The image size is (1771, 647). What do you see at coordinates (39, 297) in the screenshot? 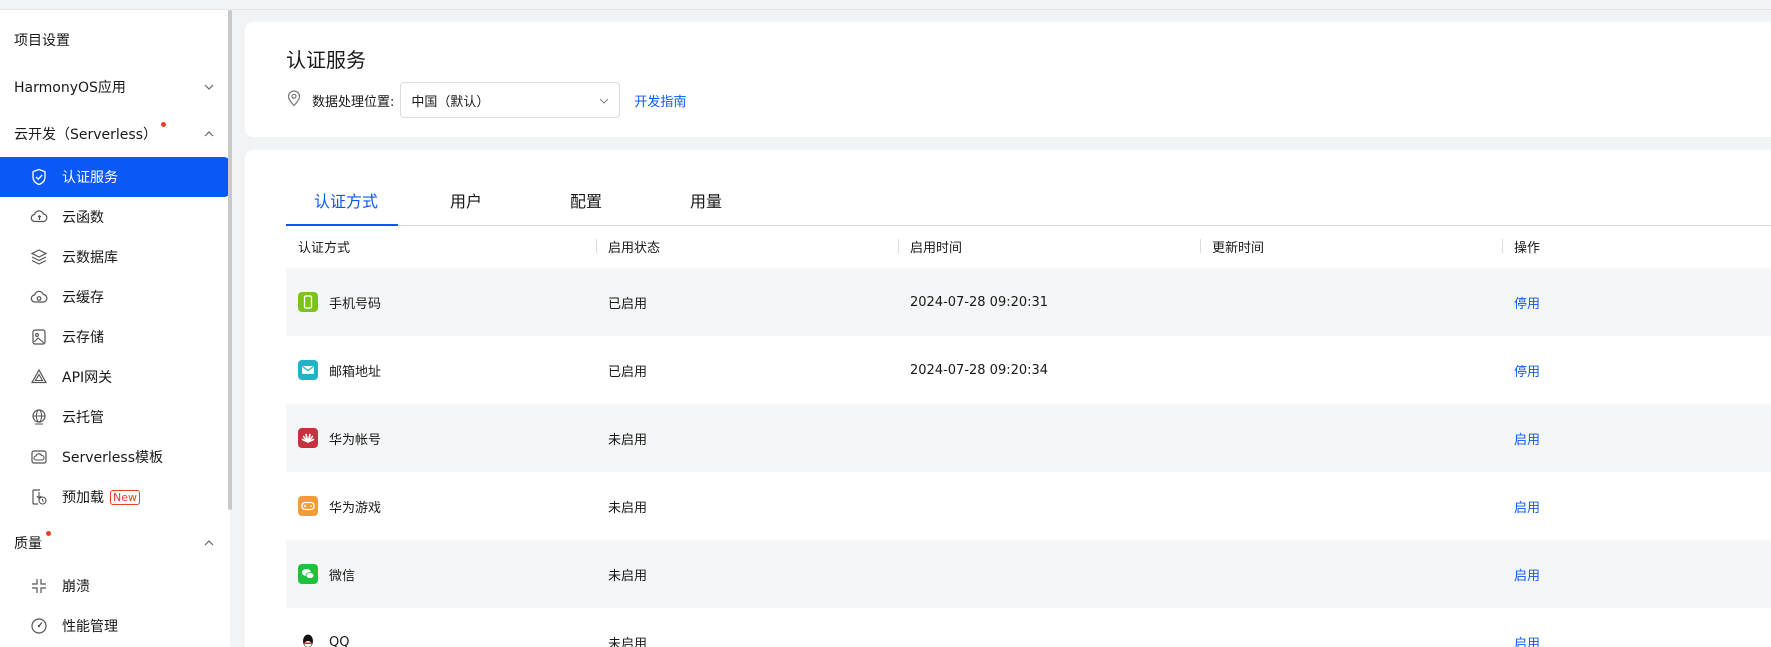
I see `cloud-cache-icon` at bounding box center [39, 297].